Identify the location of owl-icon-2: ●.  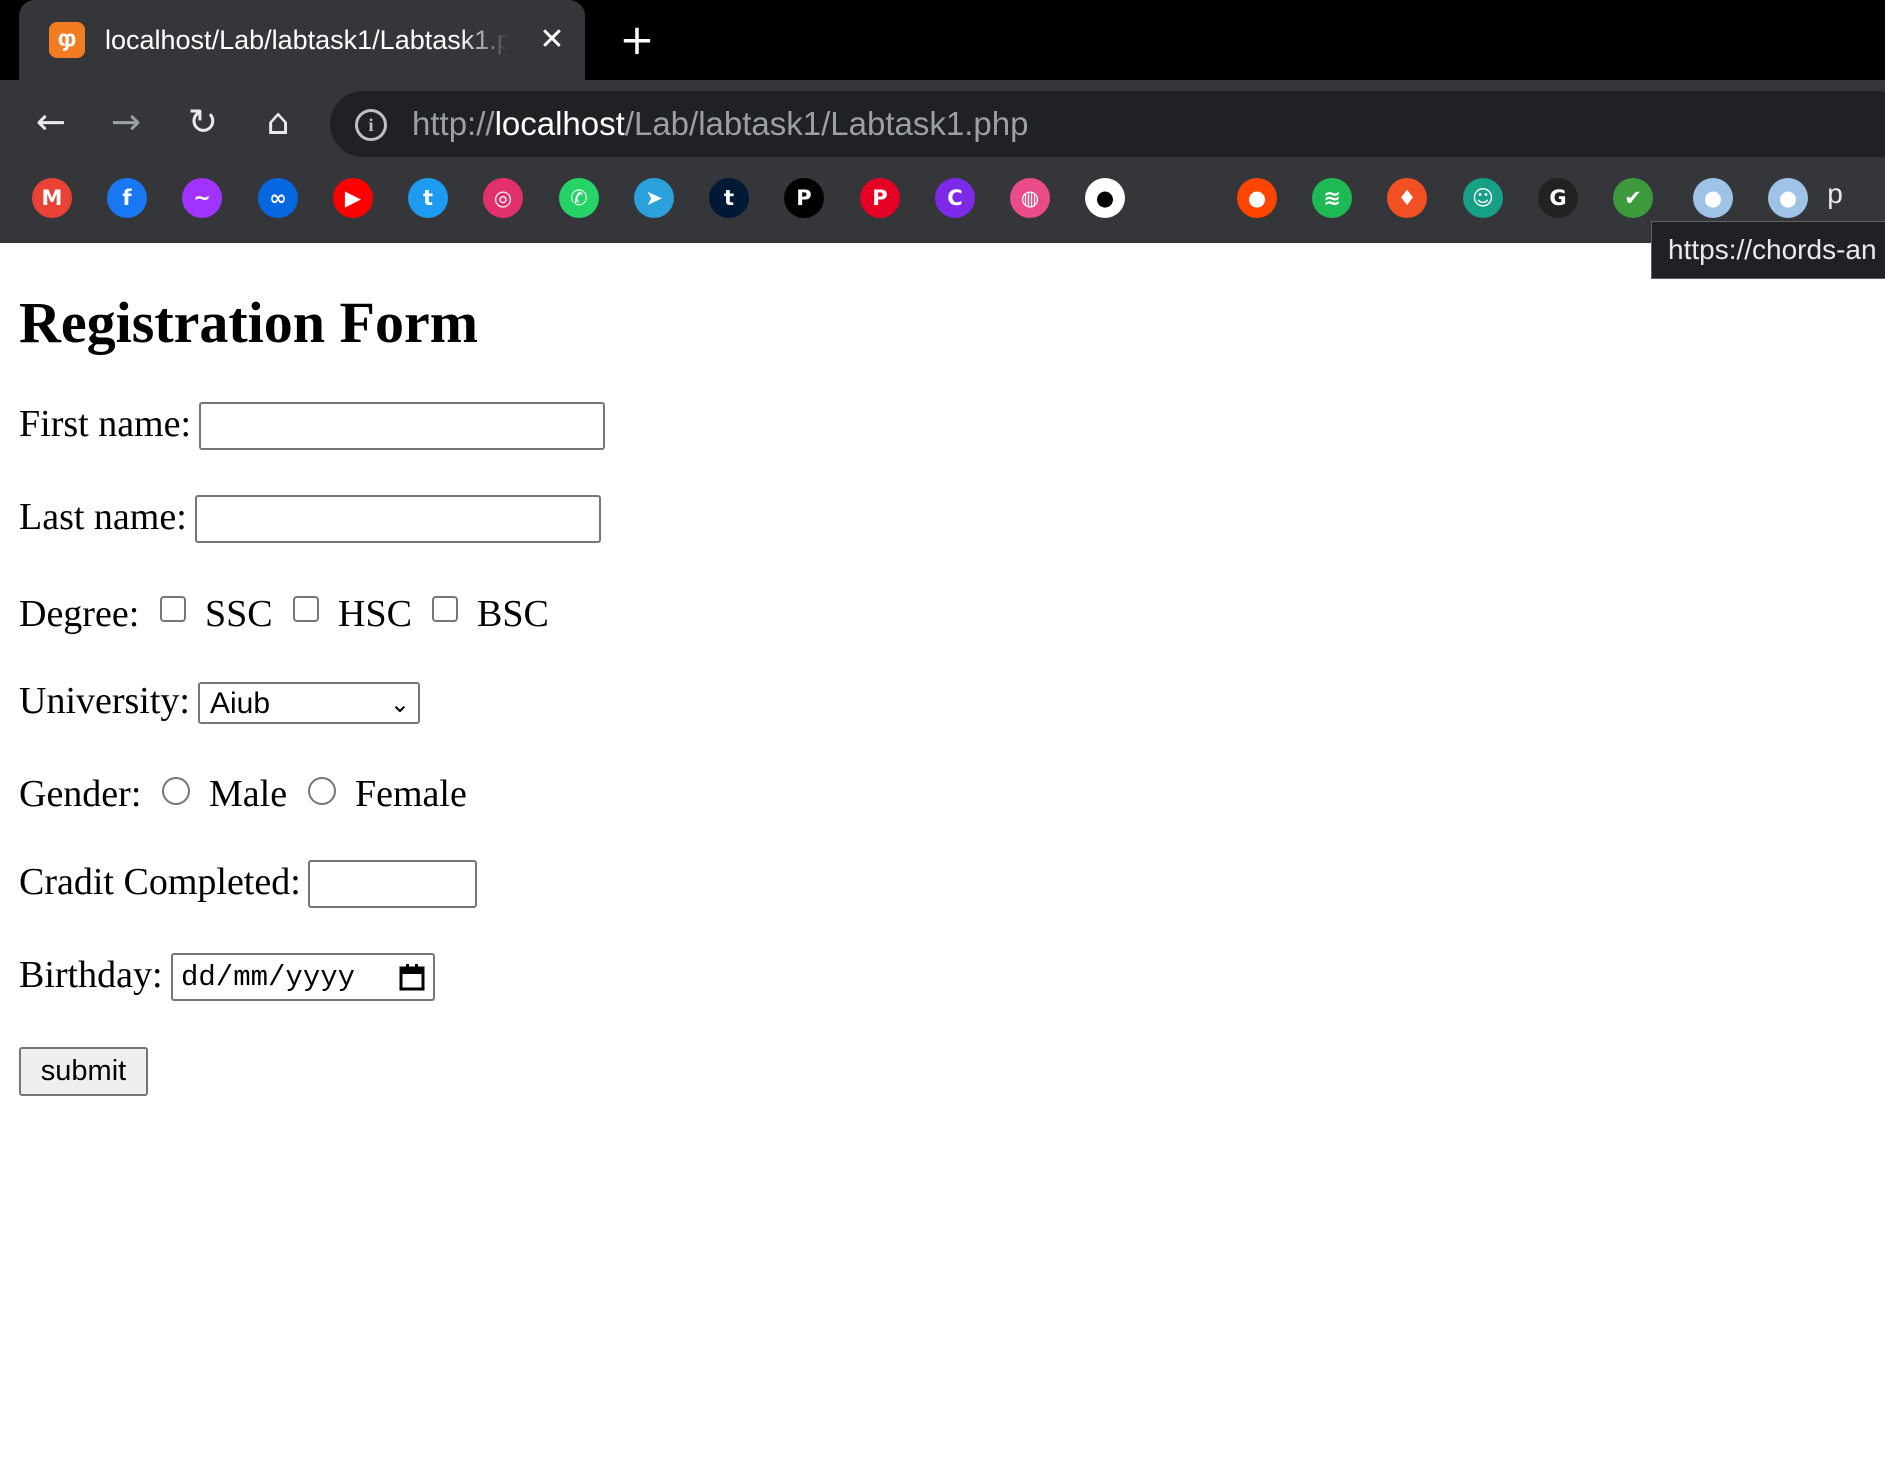
(1788, 198).